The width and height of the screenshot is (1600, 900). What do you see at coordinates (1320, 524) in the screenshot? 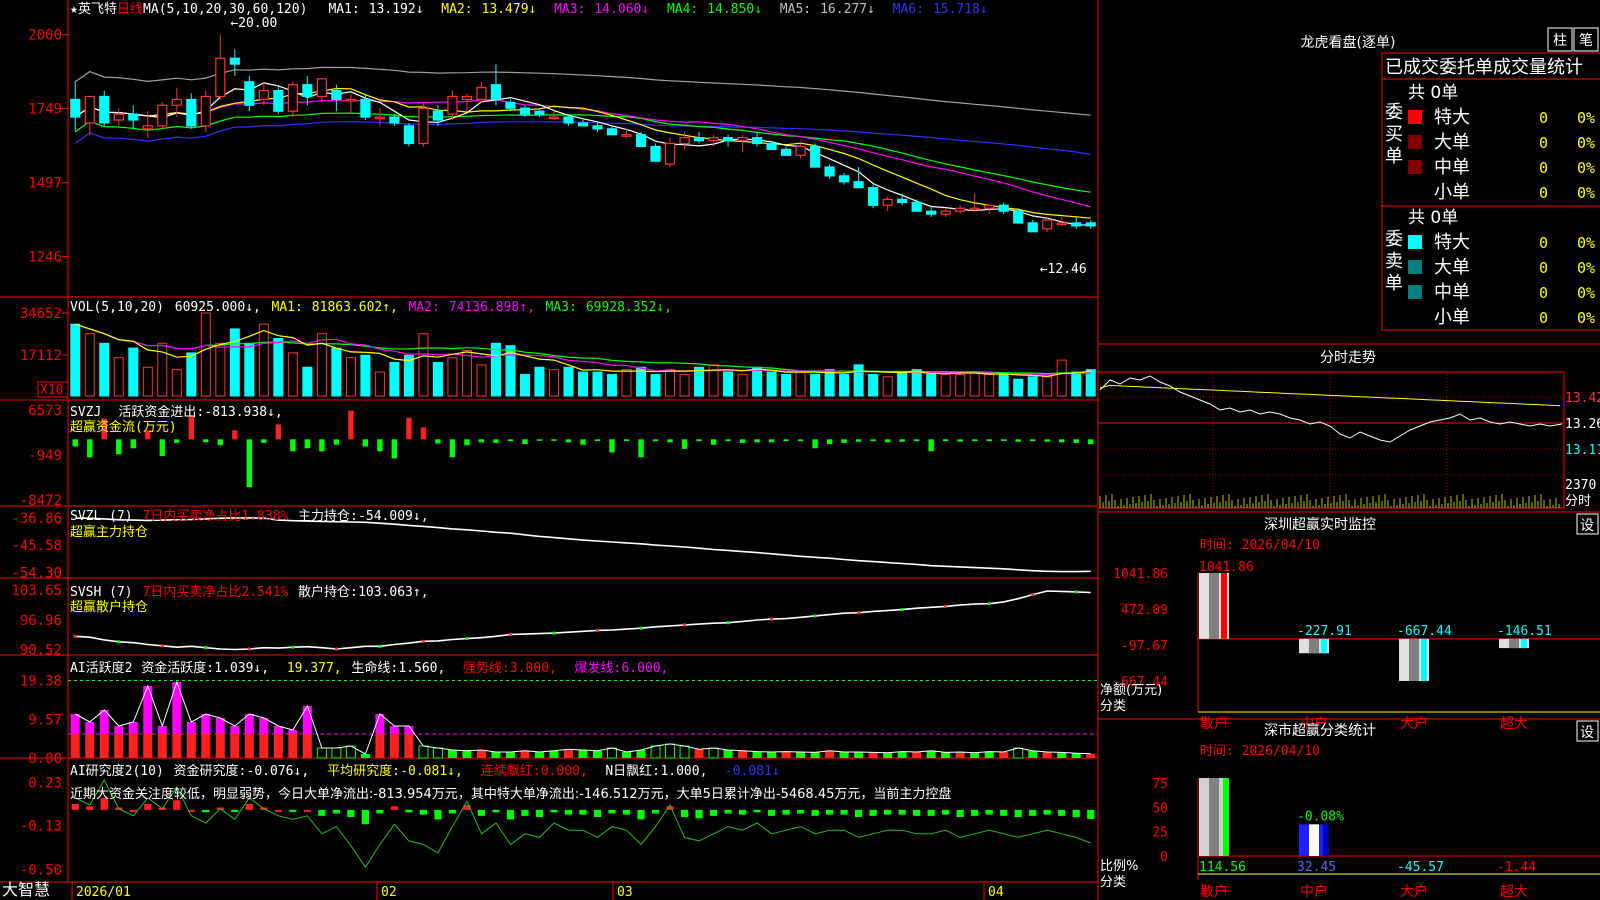
I see `monitor-title: 深圳超赢实时监控` at bounding box center [1320, 524].